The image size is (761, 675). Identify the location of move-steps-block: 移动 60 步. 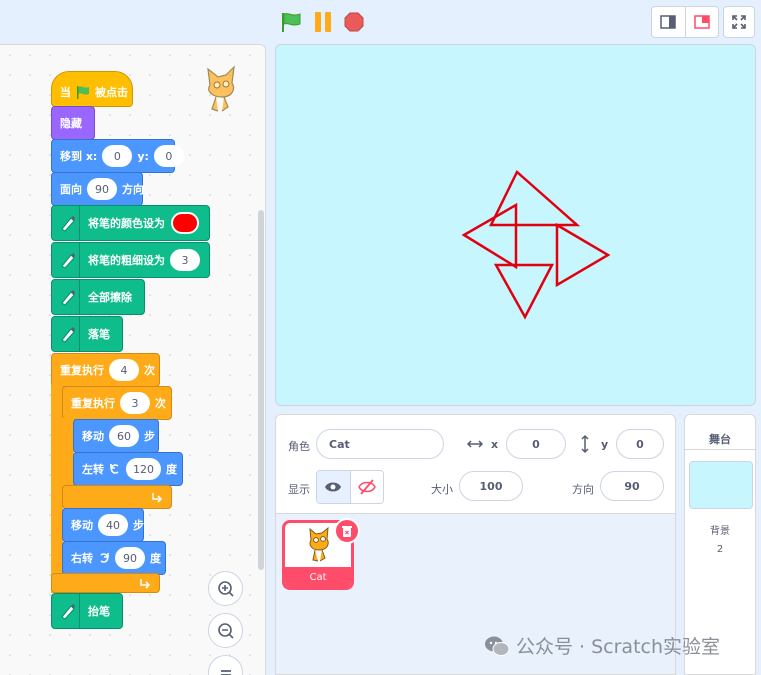
(116, 436).